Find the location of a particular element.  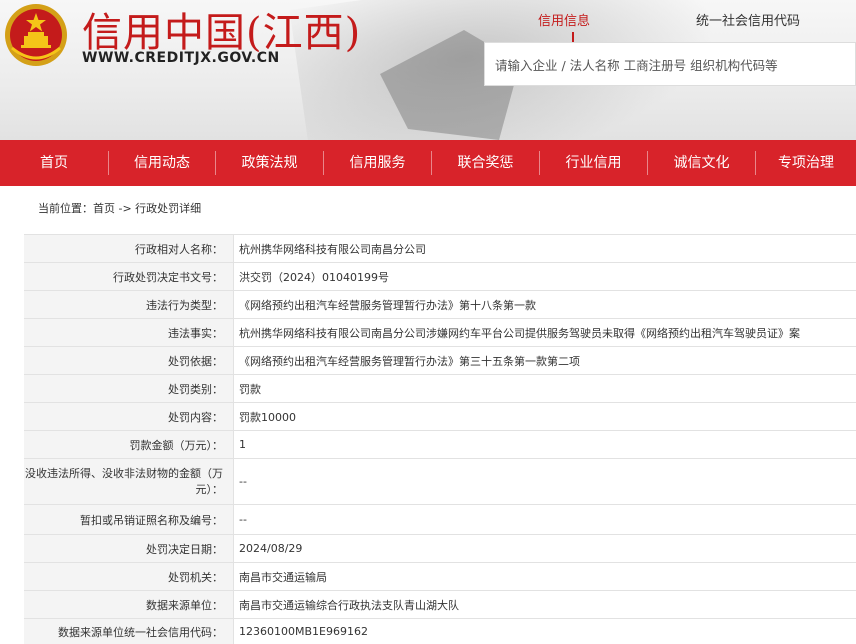

breadcrumb: 当前位置：首页 -> 行政处罚详细 is located at coordinates (120, 208).